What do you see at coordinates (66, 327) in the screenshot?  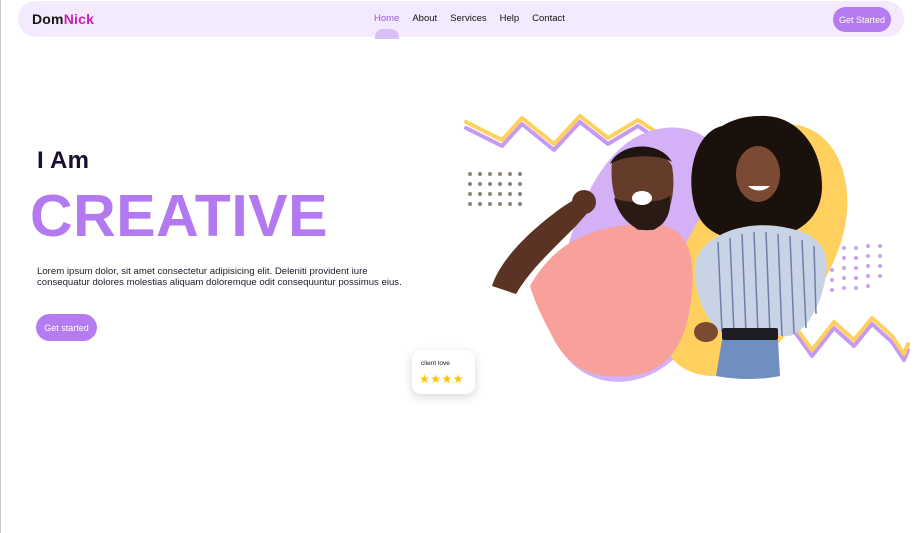 I see `hero-get-started-button: Get started` at bounding box center [66, 327].